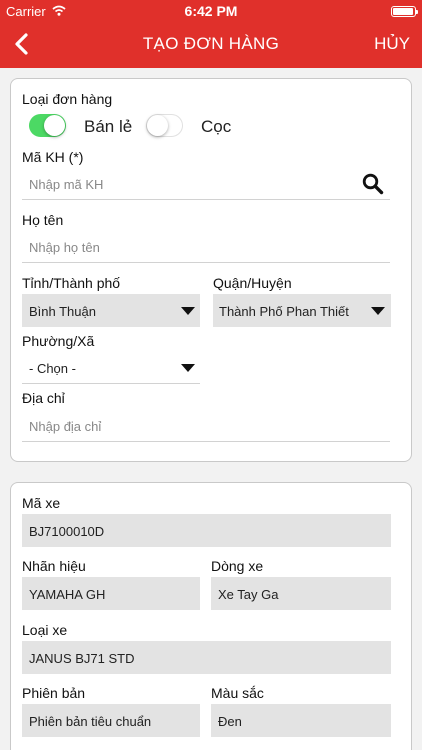 This screenshot has width=422, height=750. What do you see at coordinates (211, 43) in the screenshot?
I see `page-title: TẠO ĐƠN HÀNG` at bounding box center [211, 43].